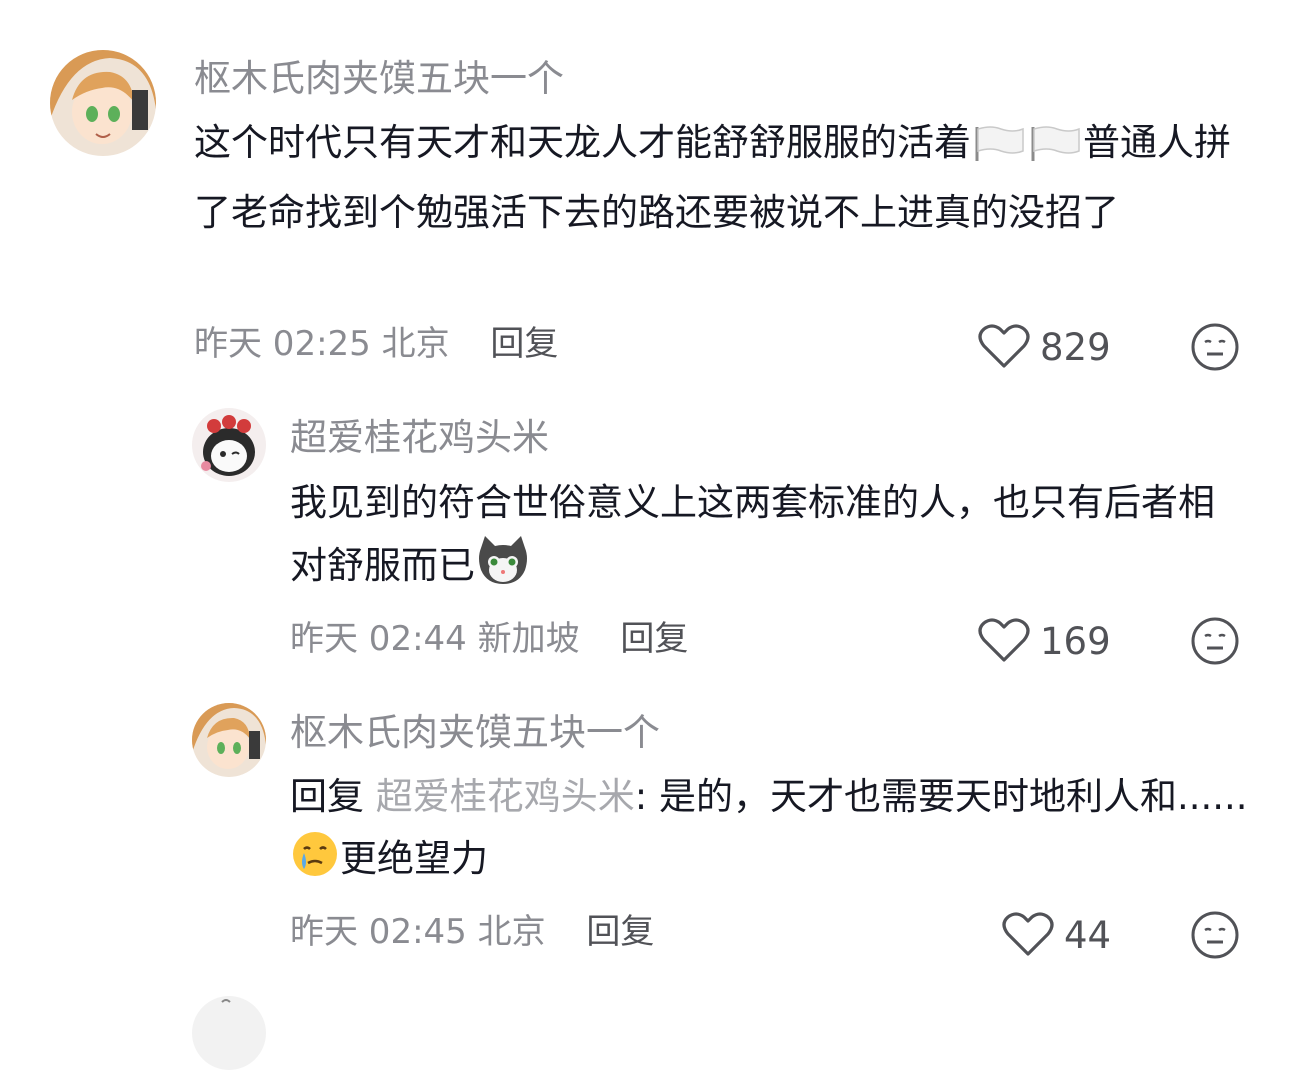 The width and height of the screenshot is (1290, 1070). I want to click on comment-meta: 昨天 02:25 北京 回复, so click(376, 344).